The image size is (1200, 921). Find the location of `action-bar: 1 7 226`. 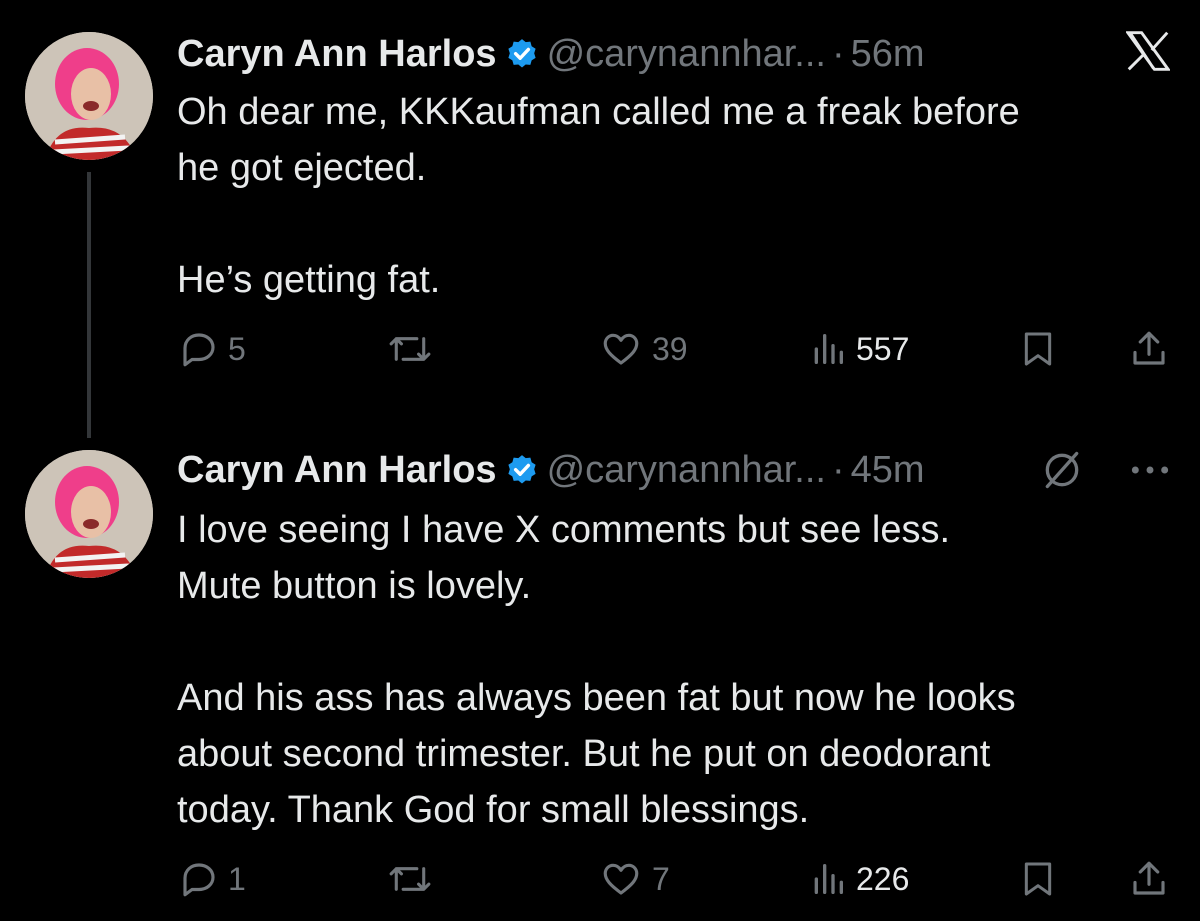

action-bar: 1 7 226 is located at coordinates (600, 883).